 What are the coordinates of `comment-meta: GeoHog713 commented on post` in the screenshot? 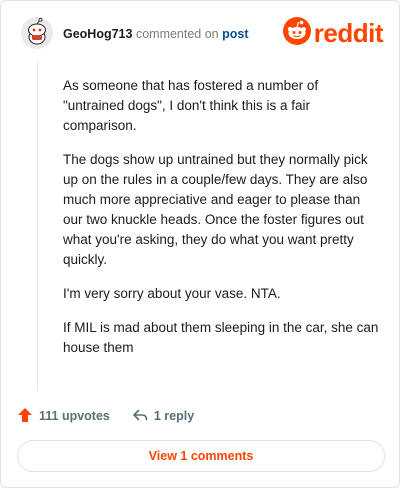 It's located at (156, 34).